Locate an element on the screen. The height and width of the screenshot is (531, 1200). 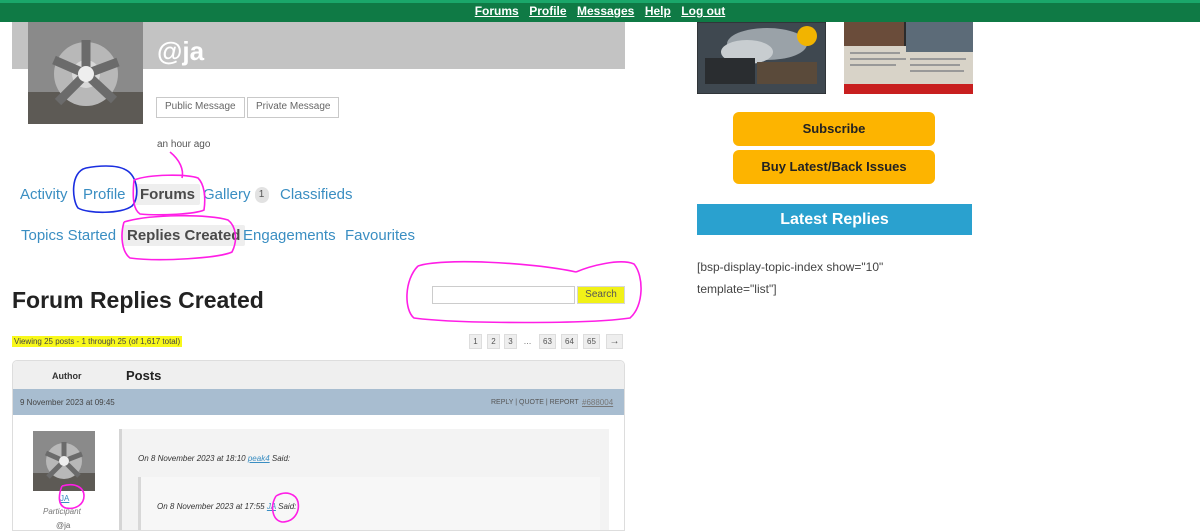
tab-replies-created: Replies Created is located at coordinates (184, 235).